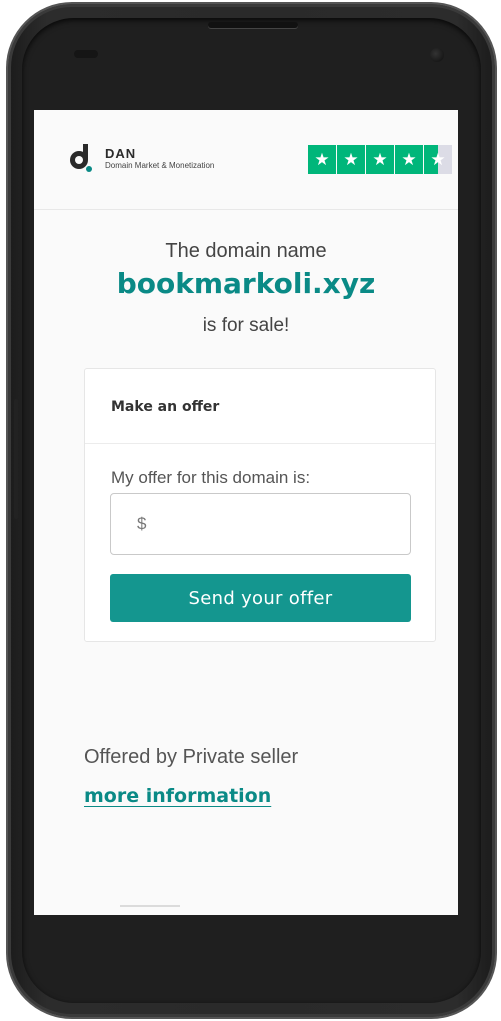 The image size is (501, 1021). What do you see at coordinates (211, 477) in the screenshot?
I see `offer-label: My offer for this domain is:` at bounding box center [211, 477].